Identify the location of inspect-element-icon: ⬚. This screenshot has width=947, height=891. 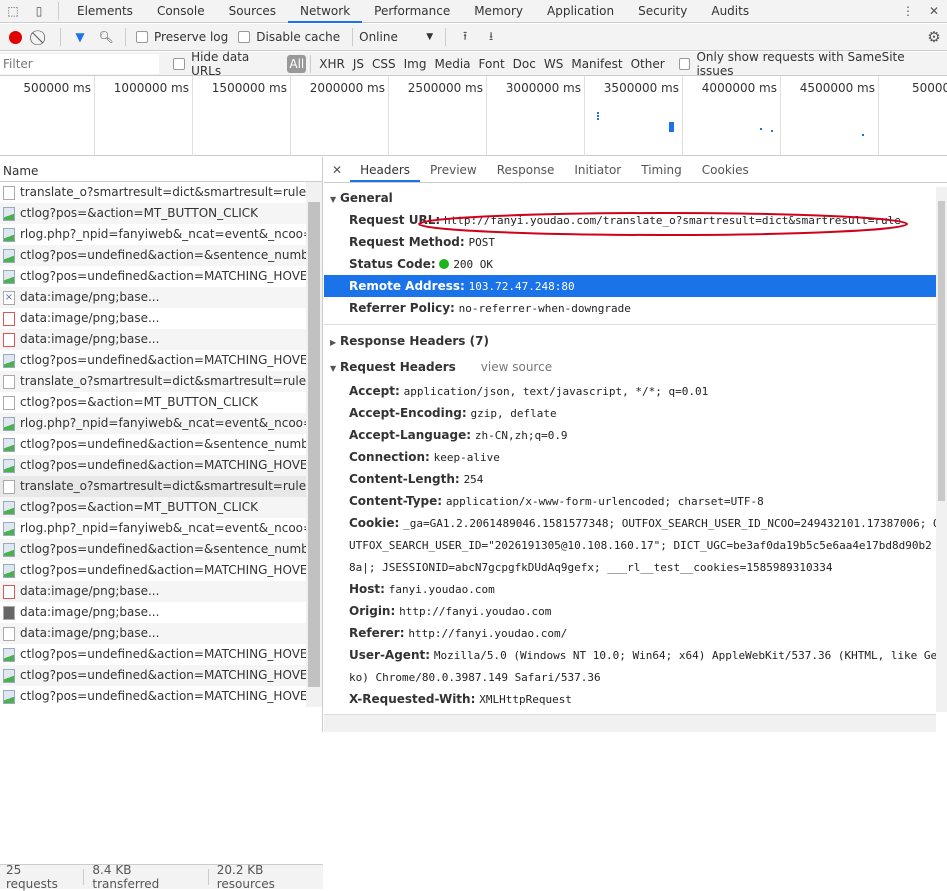
(13, 11).